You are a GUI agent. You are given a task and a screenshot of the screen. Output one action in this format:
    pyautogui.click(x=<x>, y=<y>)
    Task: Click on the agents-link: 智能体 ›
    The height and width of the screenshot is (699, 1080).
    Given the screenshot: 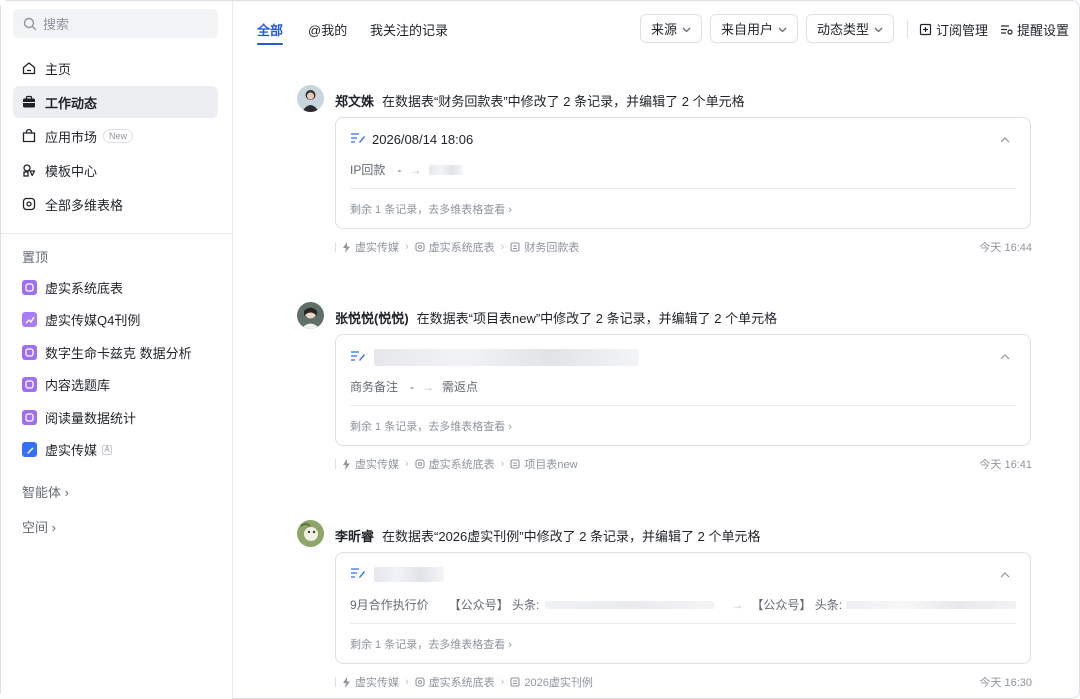 What is the action you would take?
    pyautogui.click(x=45, y=491)
    